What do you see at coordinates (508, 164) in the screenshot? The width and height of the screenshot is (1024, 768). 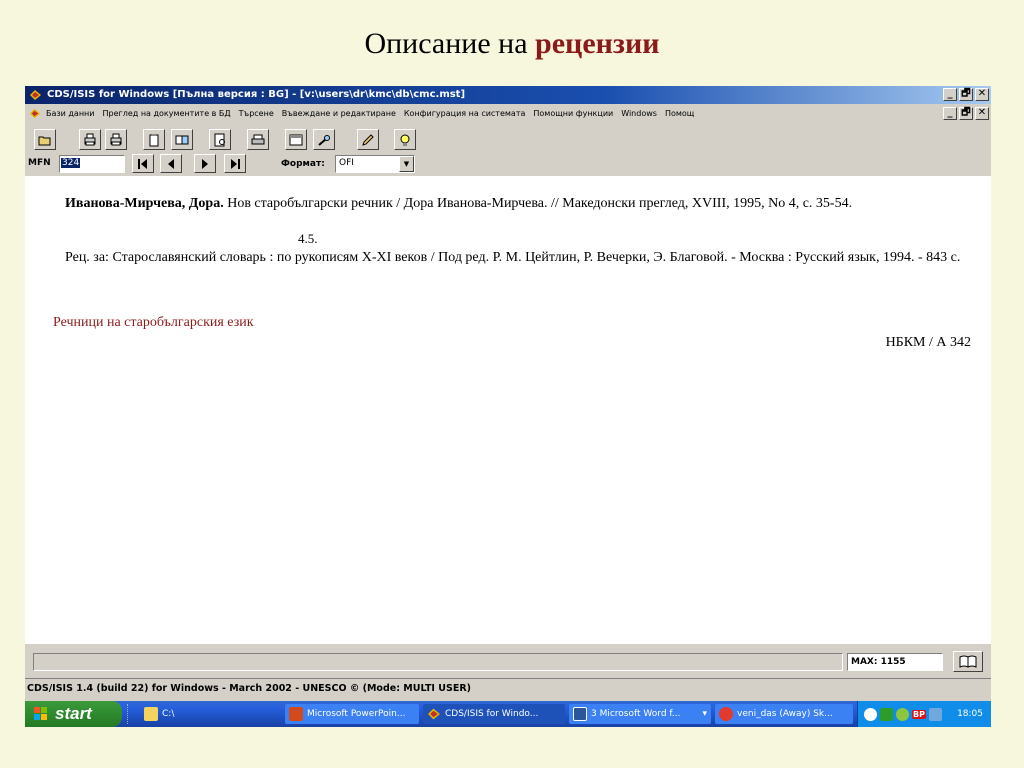 I see `record-navbar: MFN 324 Формат: OFI ▼` at bounding box center [508, 164].